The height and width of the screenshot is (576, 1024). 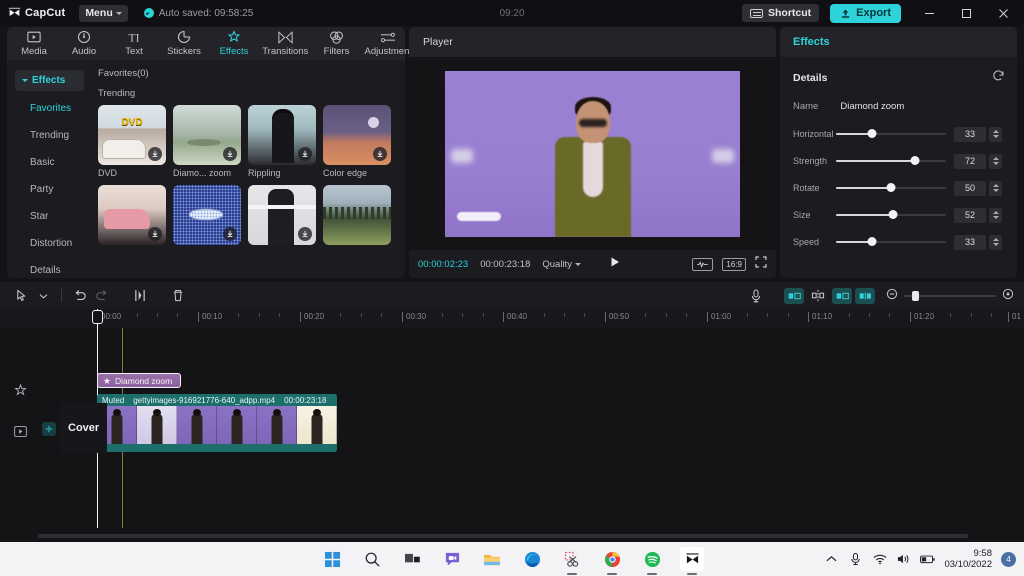 What do you see at coordinates (34, 43) in the screenshot?
I see `tab-media: Media` at bounding box center [34, 43].